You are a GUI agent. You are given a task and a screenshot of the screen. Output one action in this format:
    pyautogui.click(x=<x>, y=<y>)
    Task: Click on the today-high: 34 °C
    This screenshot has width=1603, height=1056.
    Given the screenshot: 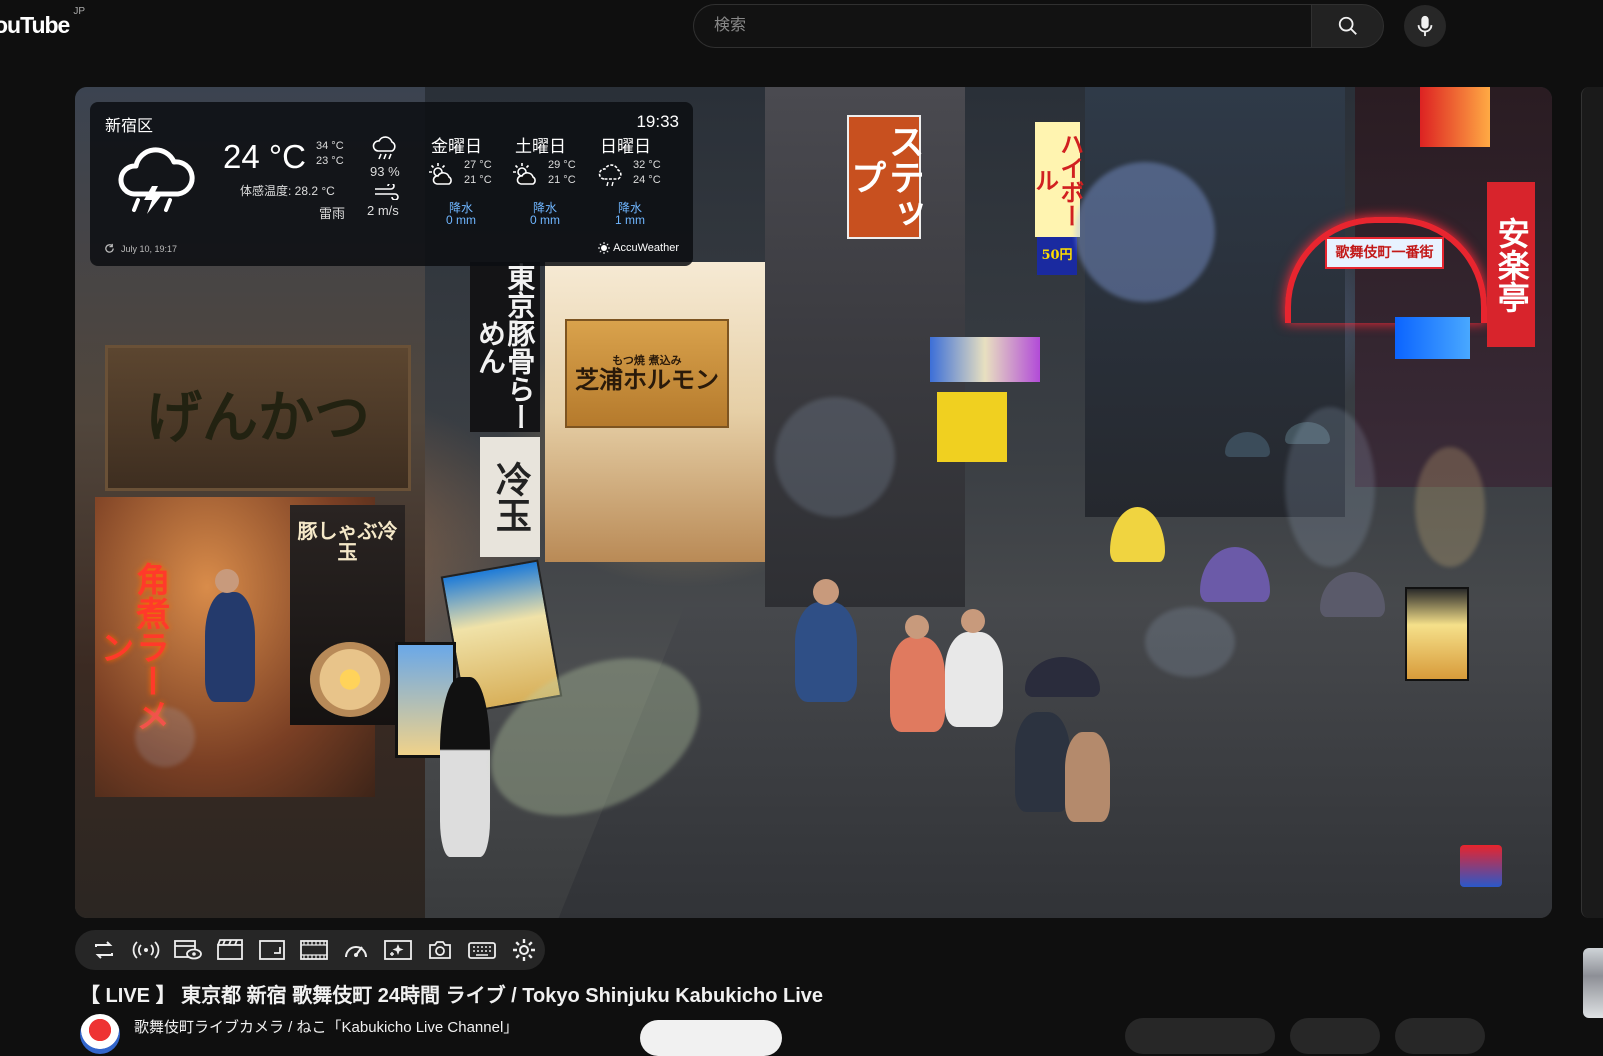 What is the action you would take?
    pyautogui.click(x=330, y=146)
    